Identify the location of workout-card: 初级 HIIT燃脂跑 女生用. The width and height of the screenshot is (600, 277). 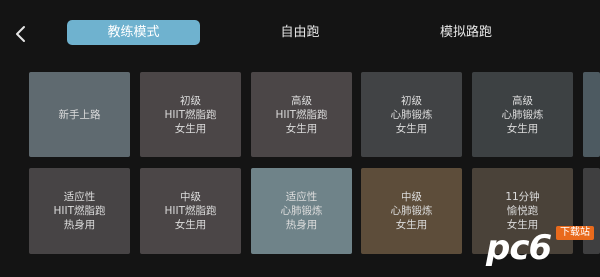
(190, 114).